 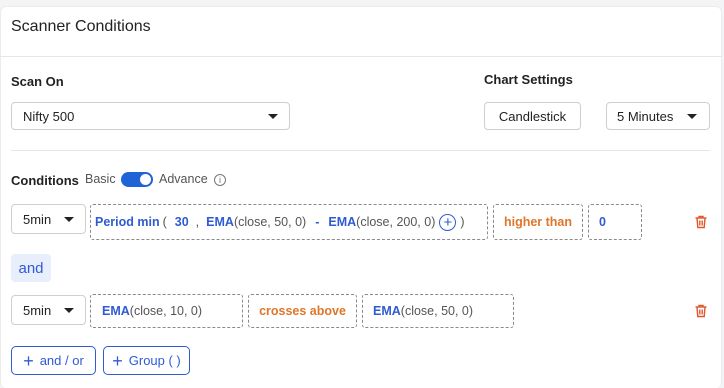 What do you see at coordinates (150, 116) in the screenshot?
I see `scan-on-select: Nifty 500` at bounding box center [150, 116].